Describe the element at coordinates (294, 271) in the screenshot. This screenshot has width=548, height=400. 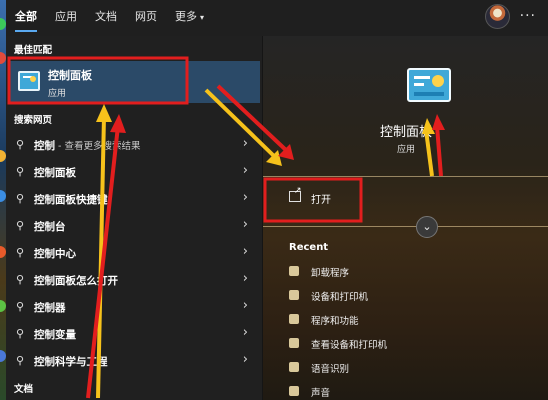
I see `control-panel-item-icon` at that location.